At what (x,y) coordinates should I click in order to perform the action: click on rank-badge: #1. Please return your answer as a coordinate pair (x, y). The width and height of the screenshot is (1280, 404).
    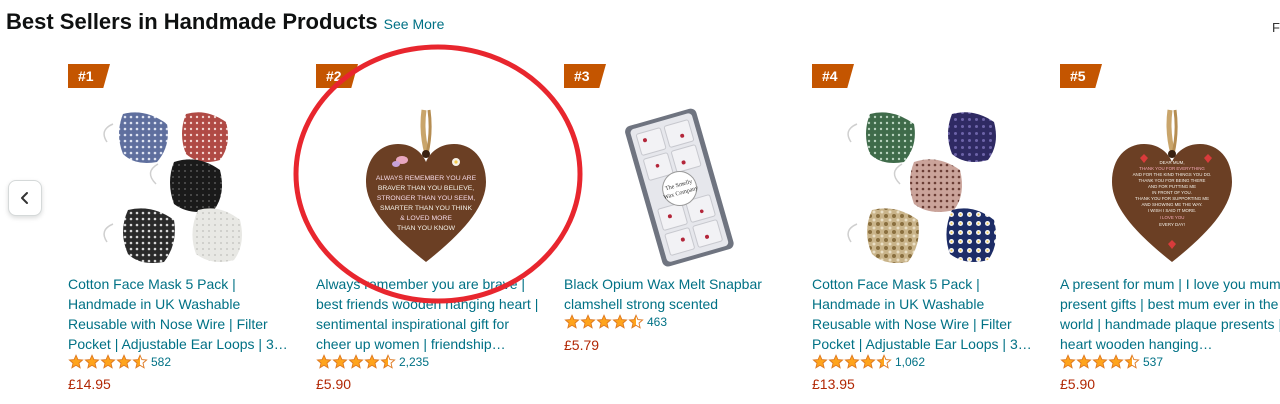
    Looking at the image, I should click on (89, 76).